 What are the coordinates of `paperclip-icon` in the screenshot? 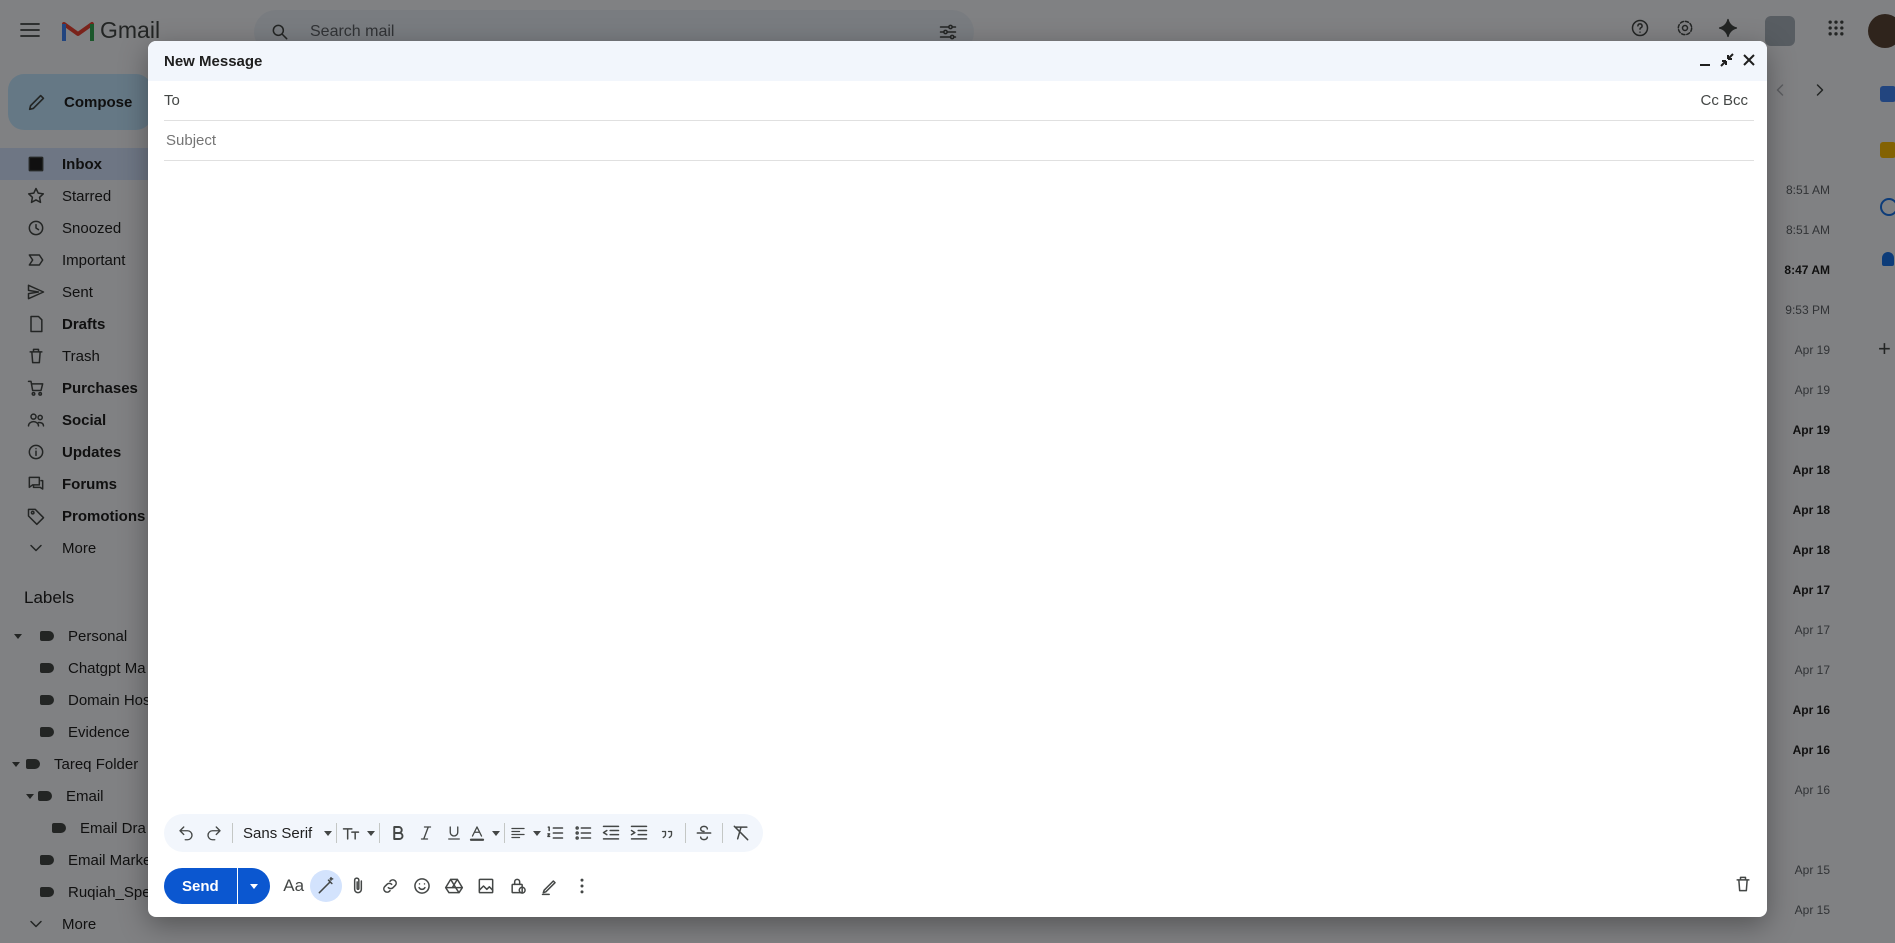 It's located at (357, 885).